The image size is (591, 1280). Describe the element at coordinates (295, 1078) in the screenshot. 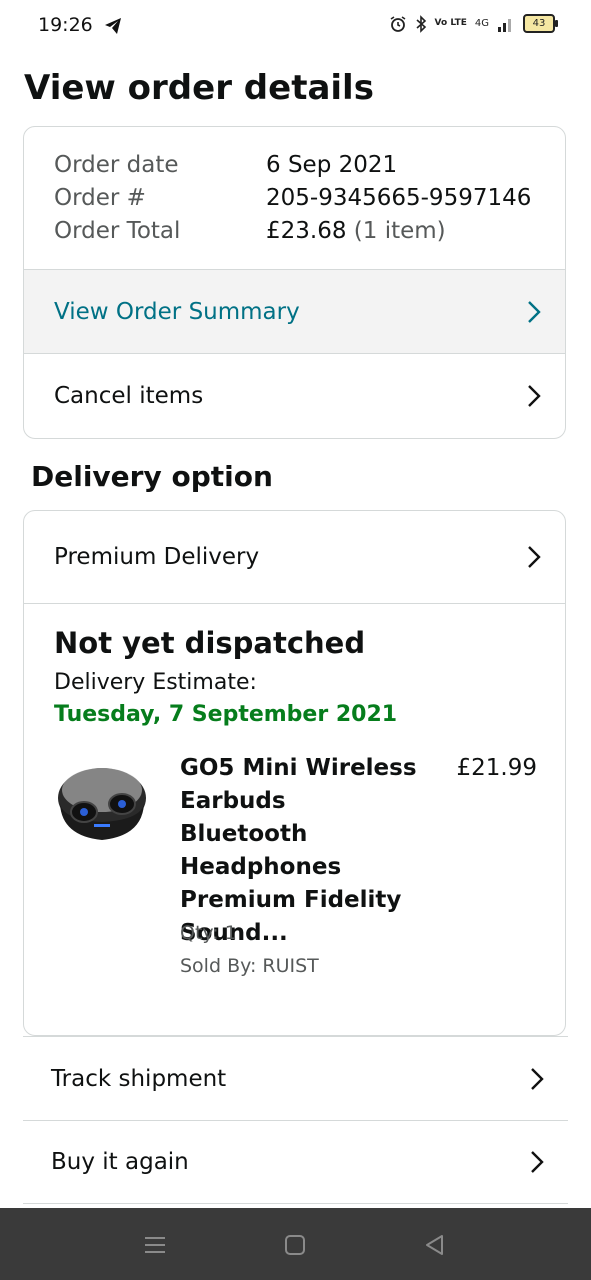

I see `track-shipment-button: Track shipment` at that location.